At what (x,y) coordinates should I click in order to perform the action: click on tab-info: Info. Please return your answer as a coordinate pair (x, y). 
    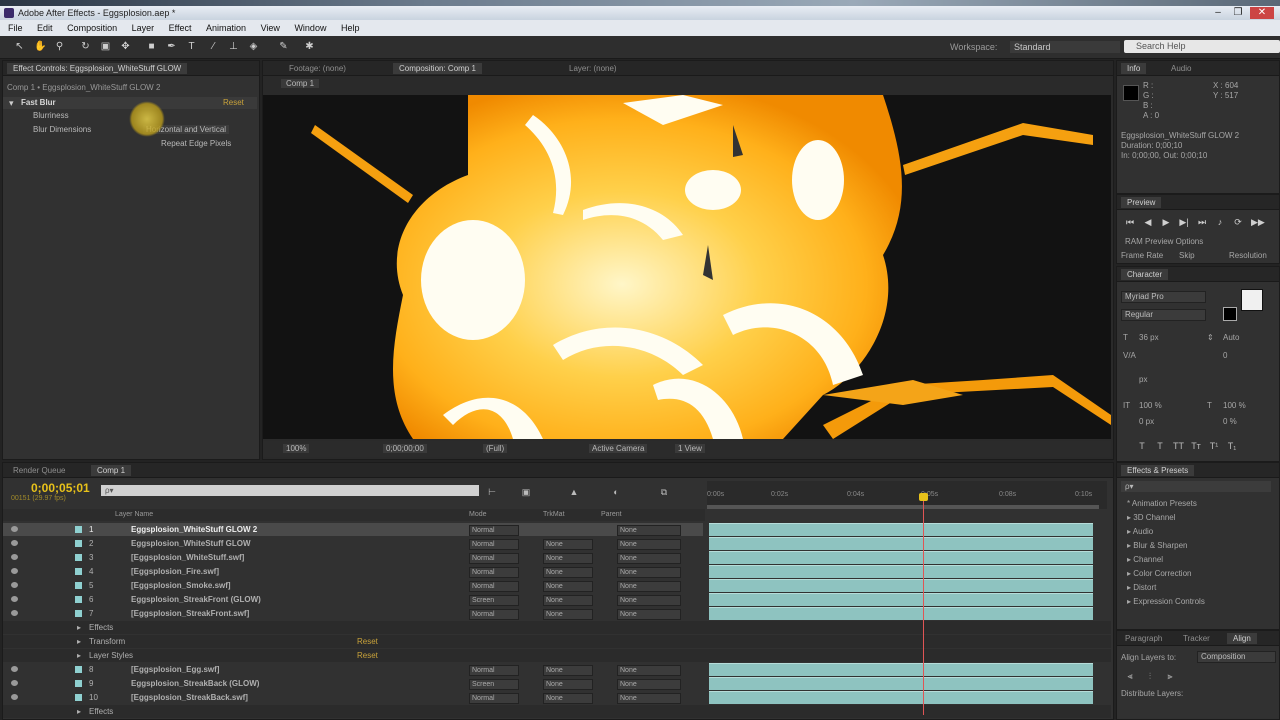
    Looking at the image, I should click on (1134, 68).